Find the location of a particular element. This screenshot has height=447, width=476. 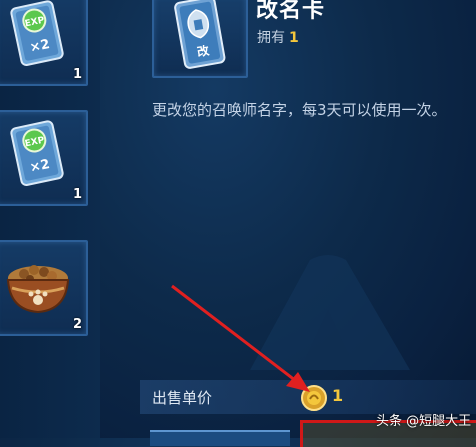

owned-label: 拥有 is located at coordinates (271, 38).